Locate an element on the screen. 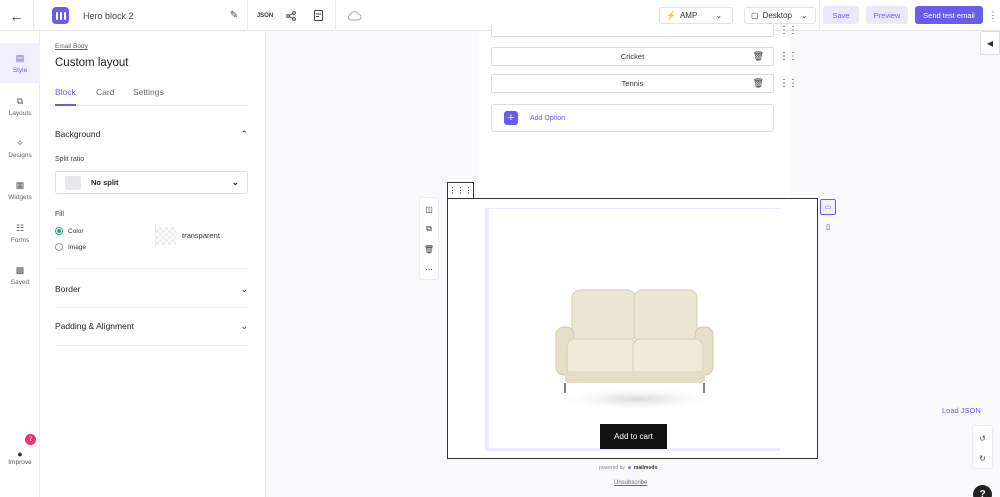  radio-selected-icon is located at coordinates (59, 231).